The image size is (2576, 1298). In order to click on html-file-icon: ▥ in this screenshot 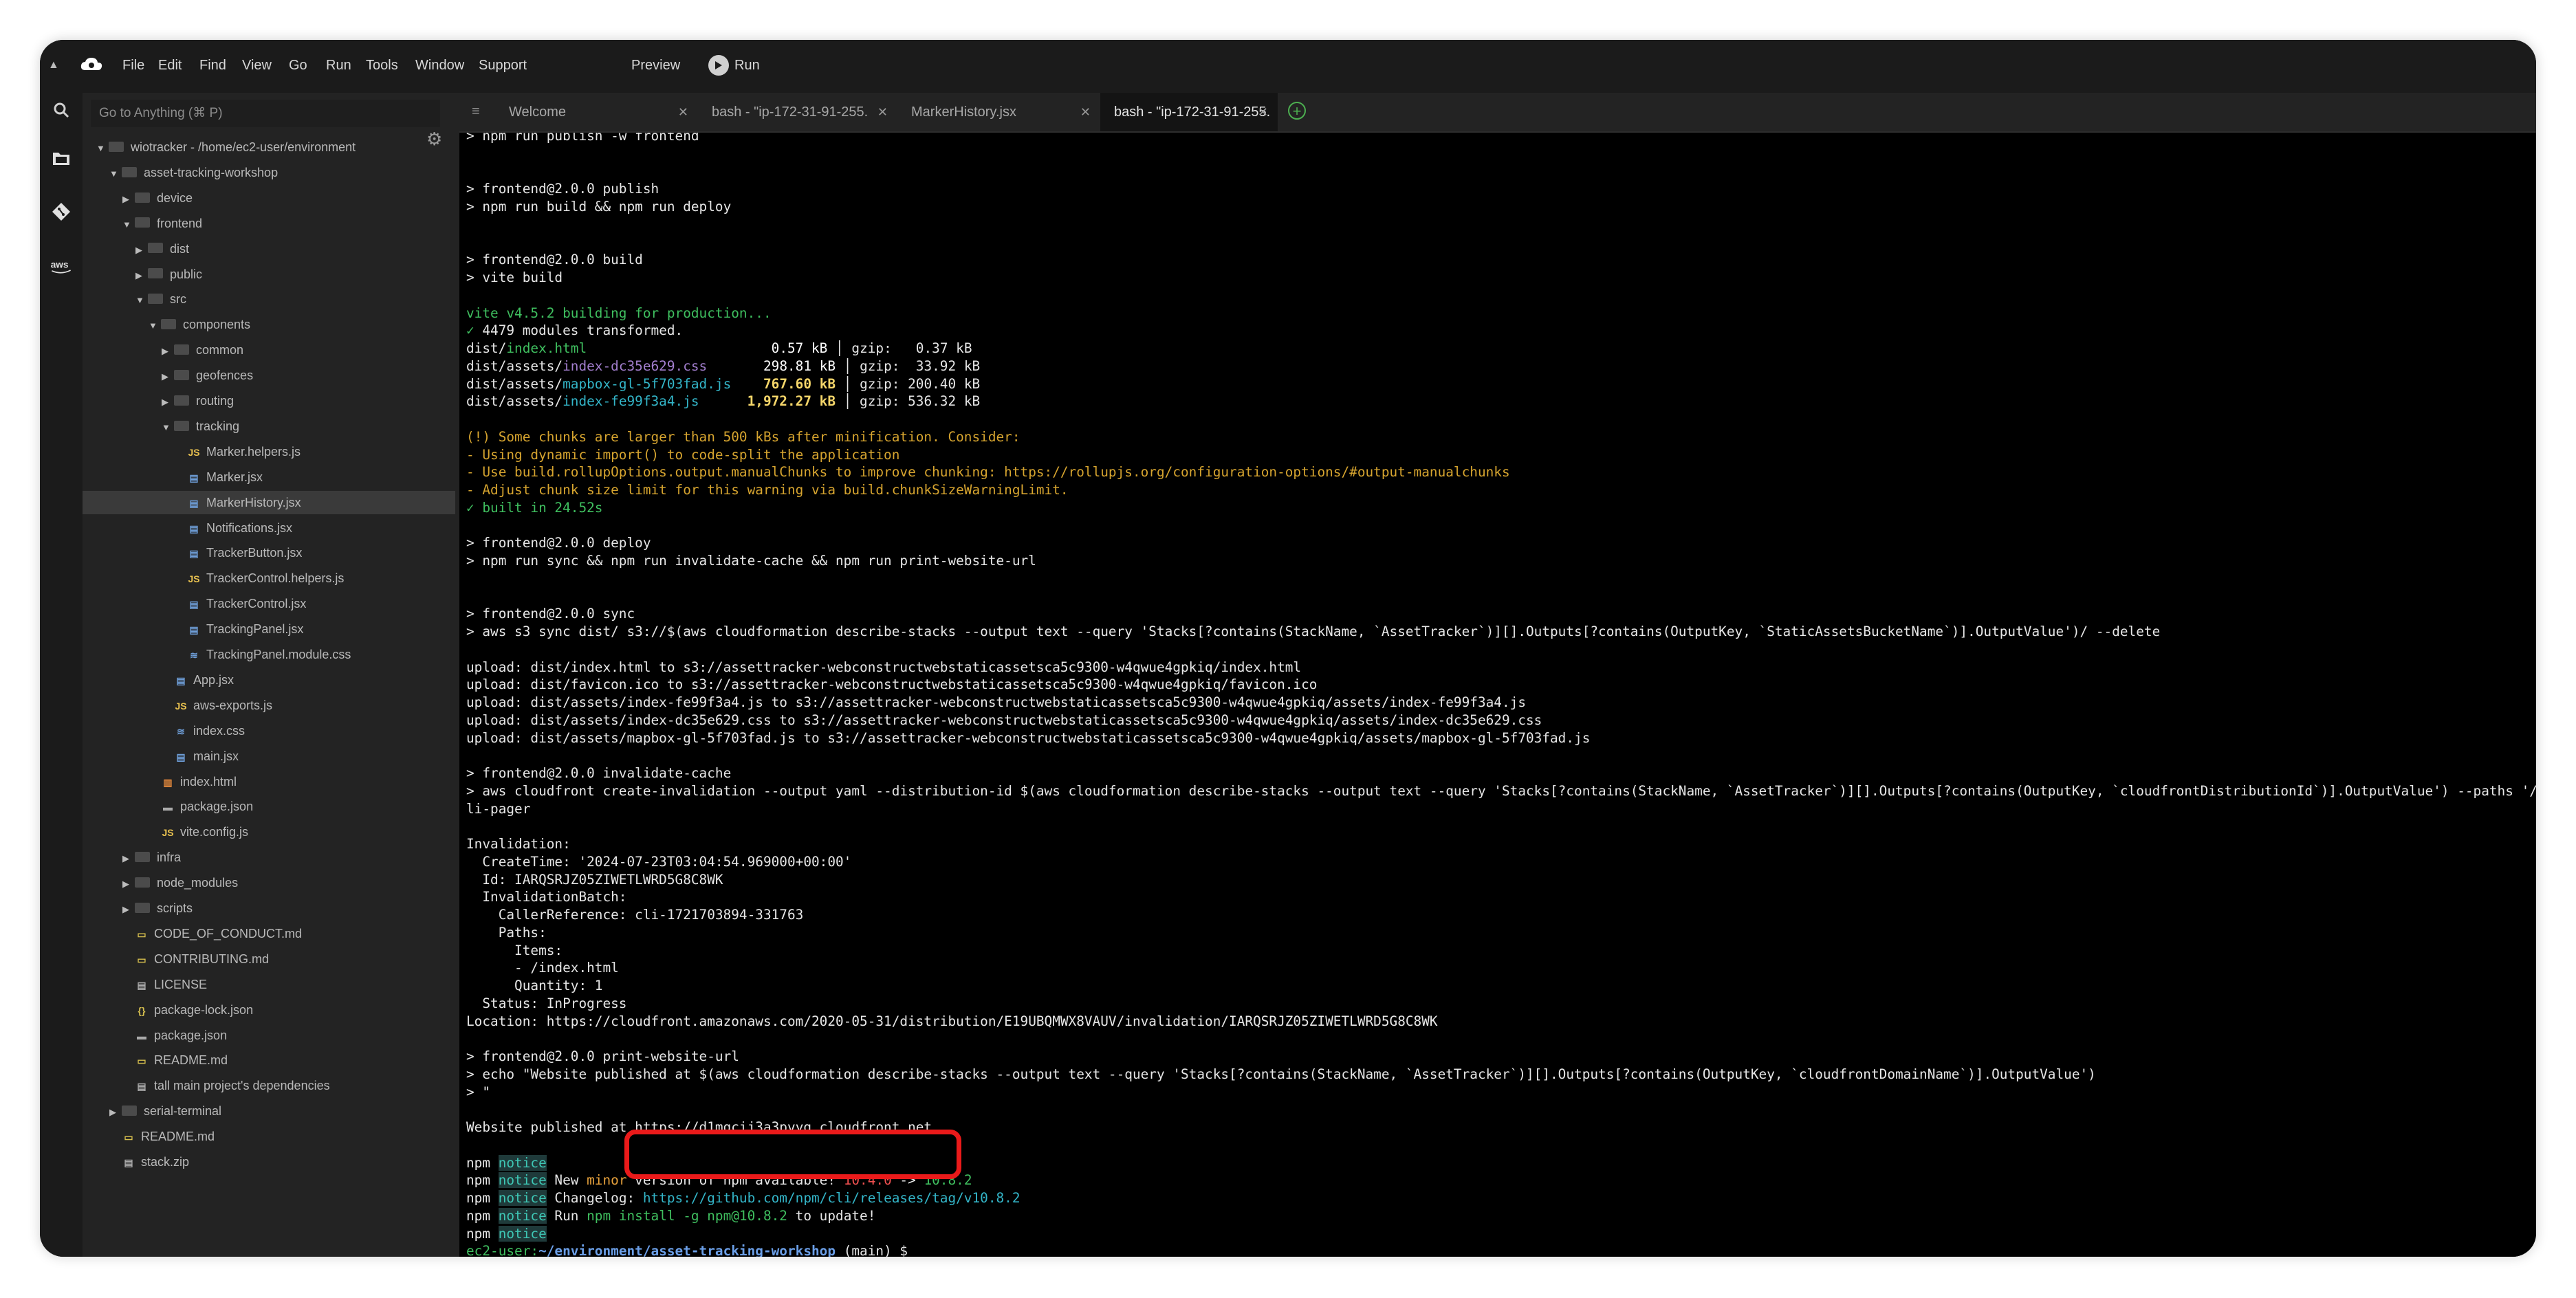, I will do `click(168, 782)`.